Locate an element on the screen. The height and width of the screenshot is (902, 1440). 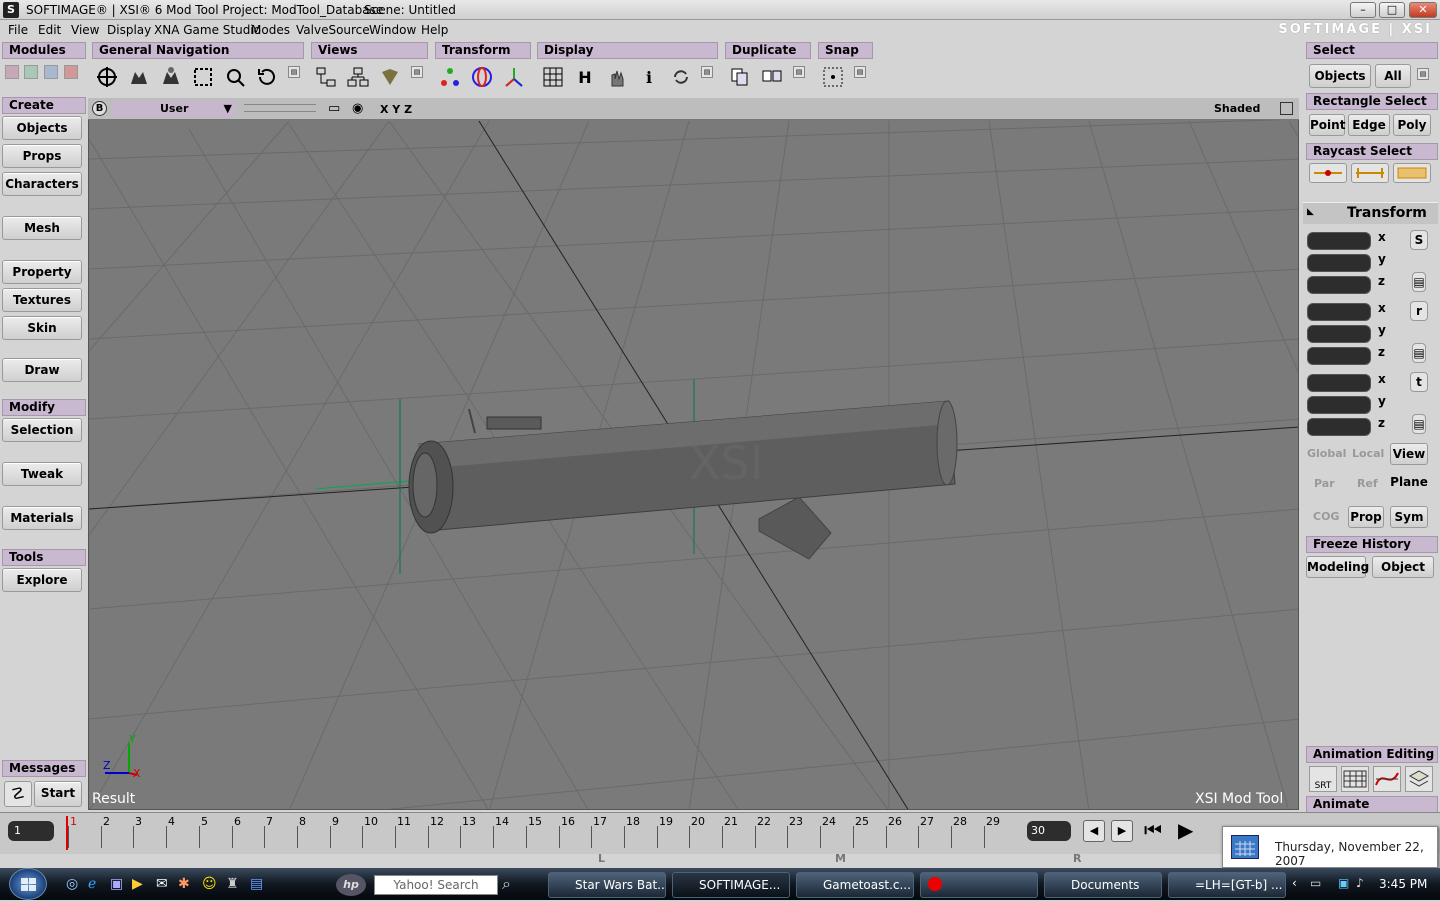
view-button: View is located at coordinates (1409, 454).